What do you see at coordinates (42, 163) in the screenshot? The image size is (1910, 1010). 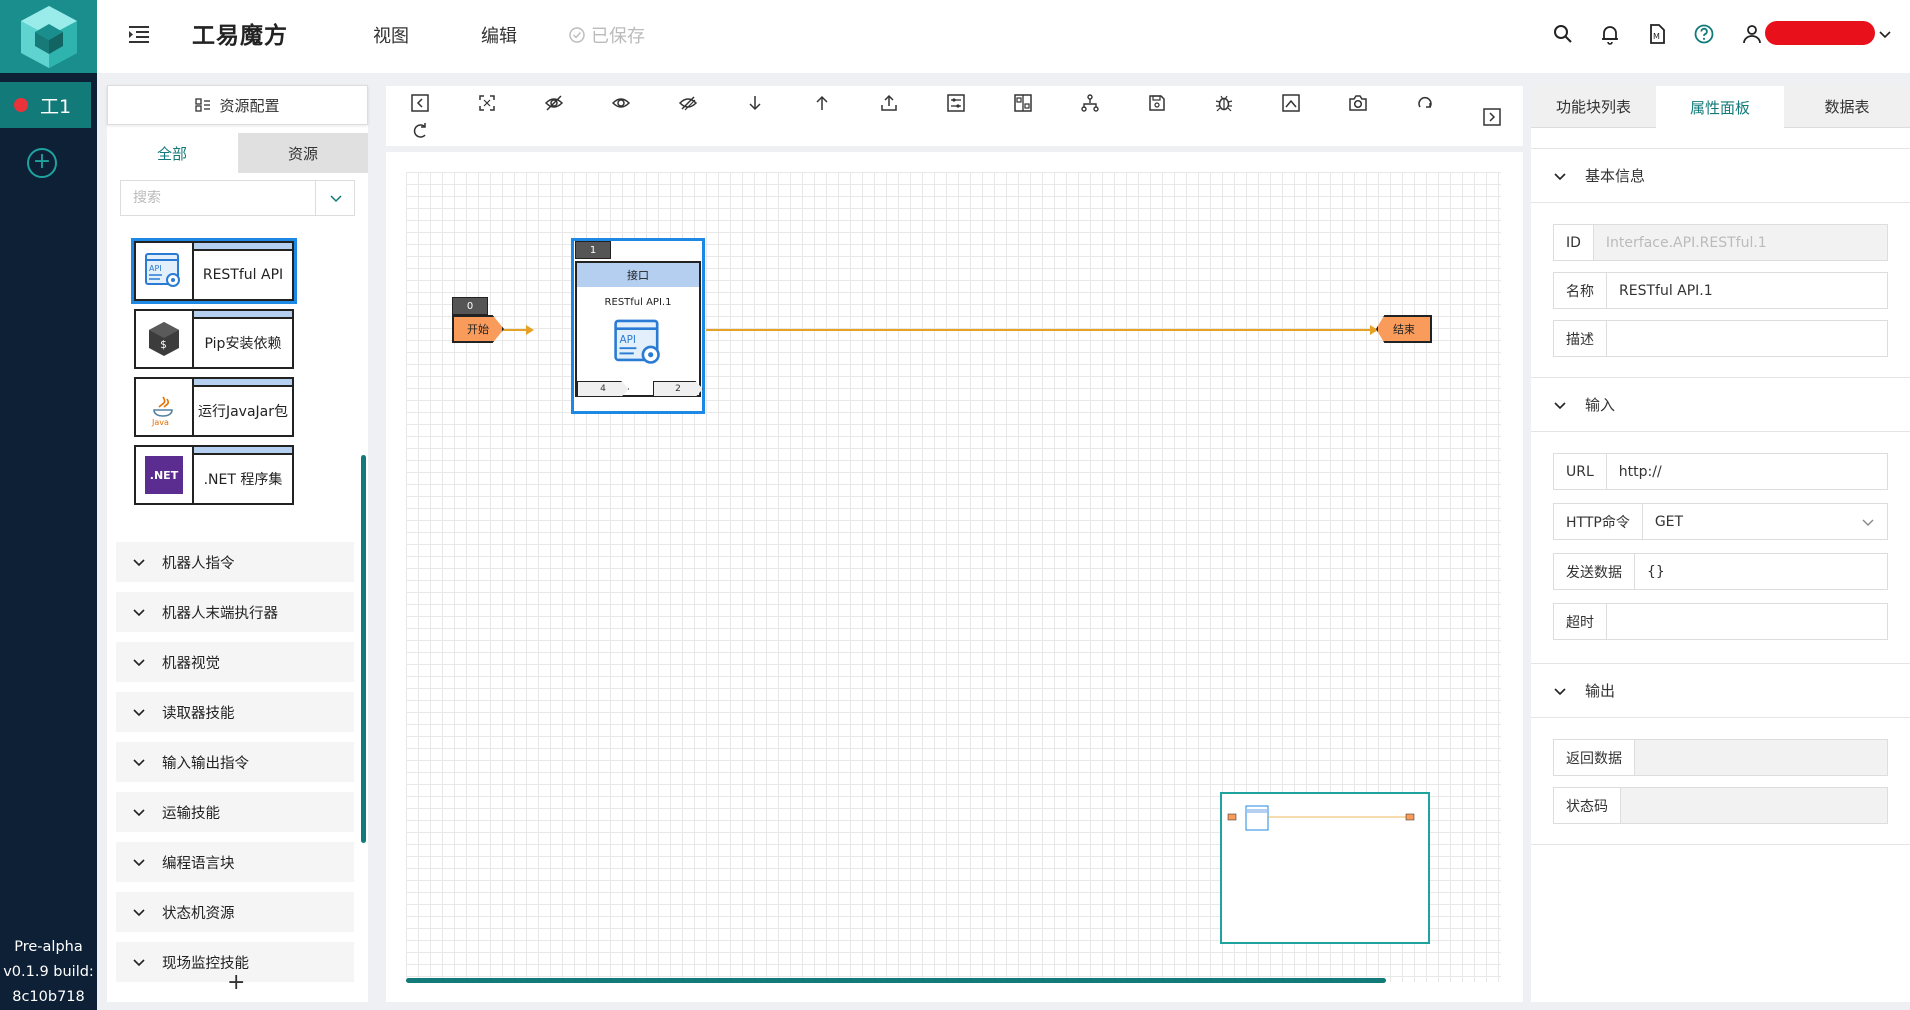 I see `add-work-button: +` at bounding box center [42, 163].